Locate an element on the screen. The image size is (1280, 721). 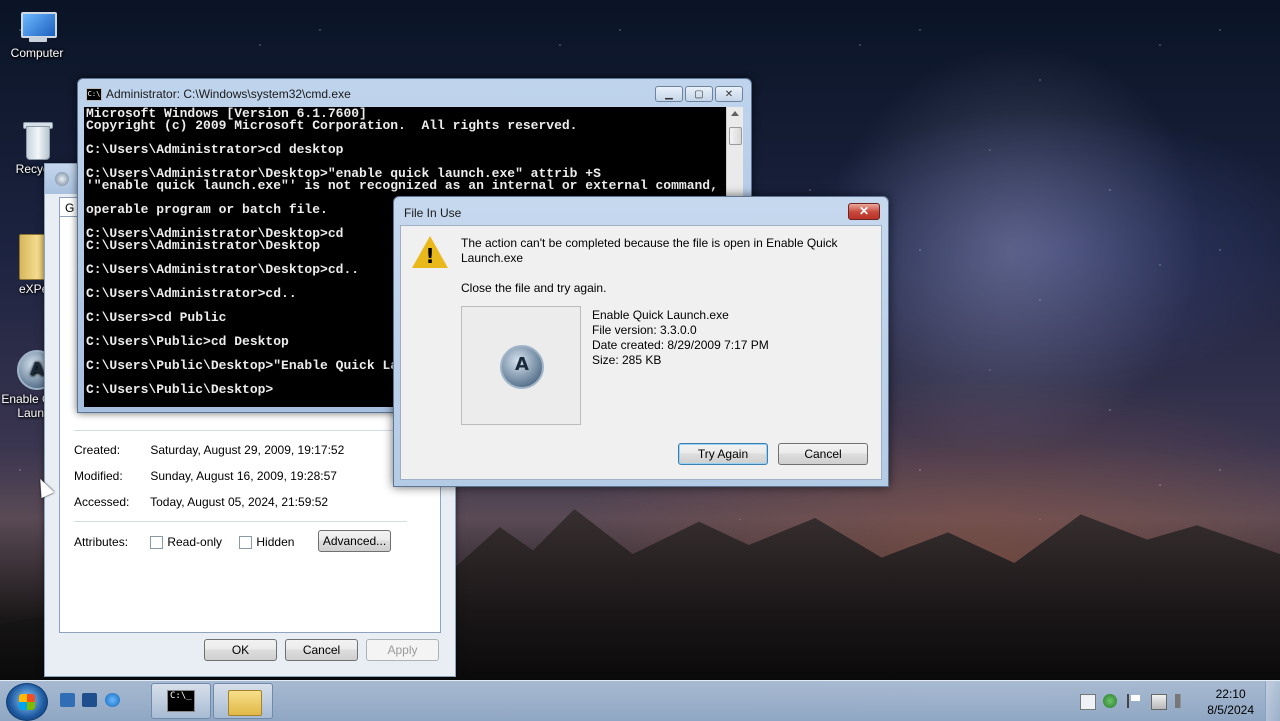
dialog-close-button: ✕ is located at coordinates (864, 211).